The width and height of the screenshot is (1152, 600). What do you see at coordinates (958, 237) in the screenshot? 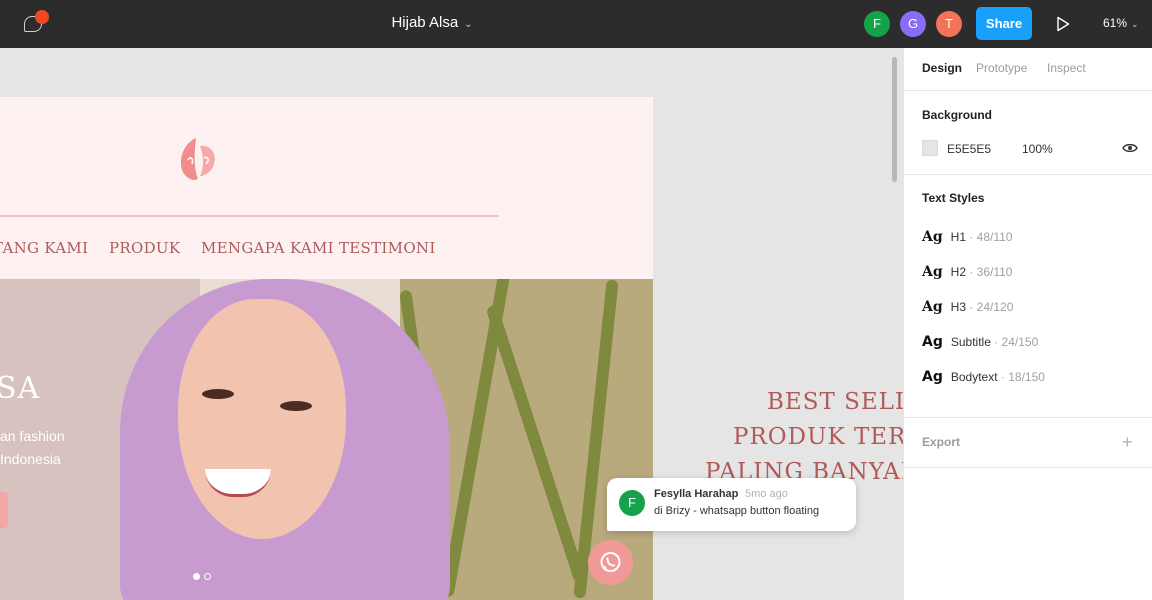
I see `text-style-name: H1` at bounding box center [958, 237].